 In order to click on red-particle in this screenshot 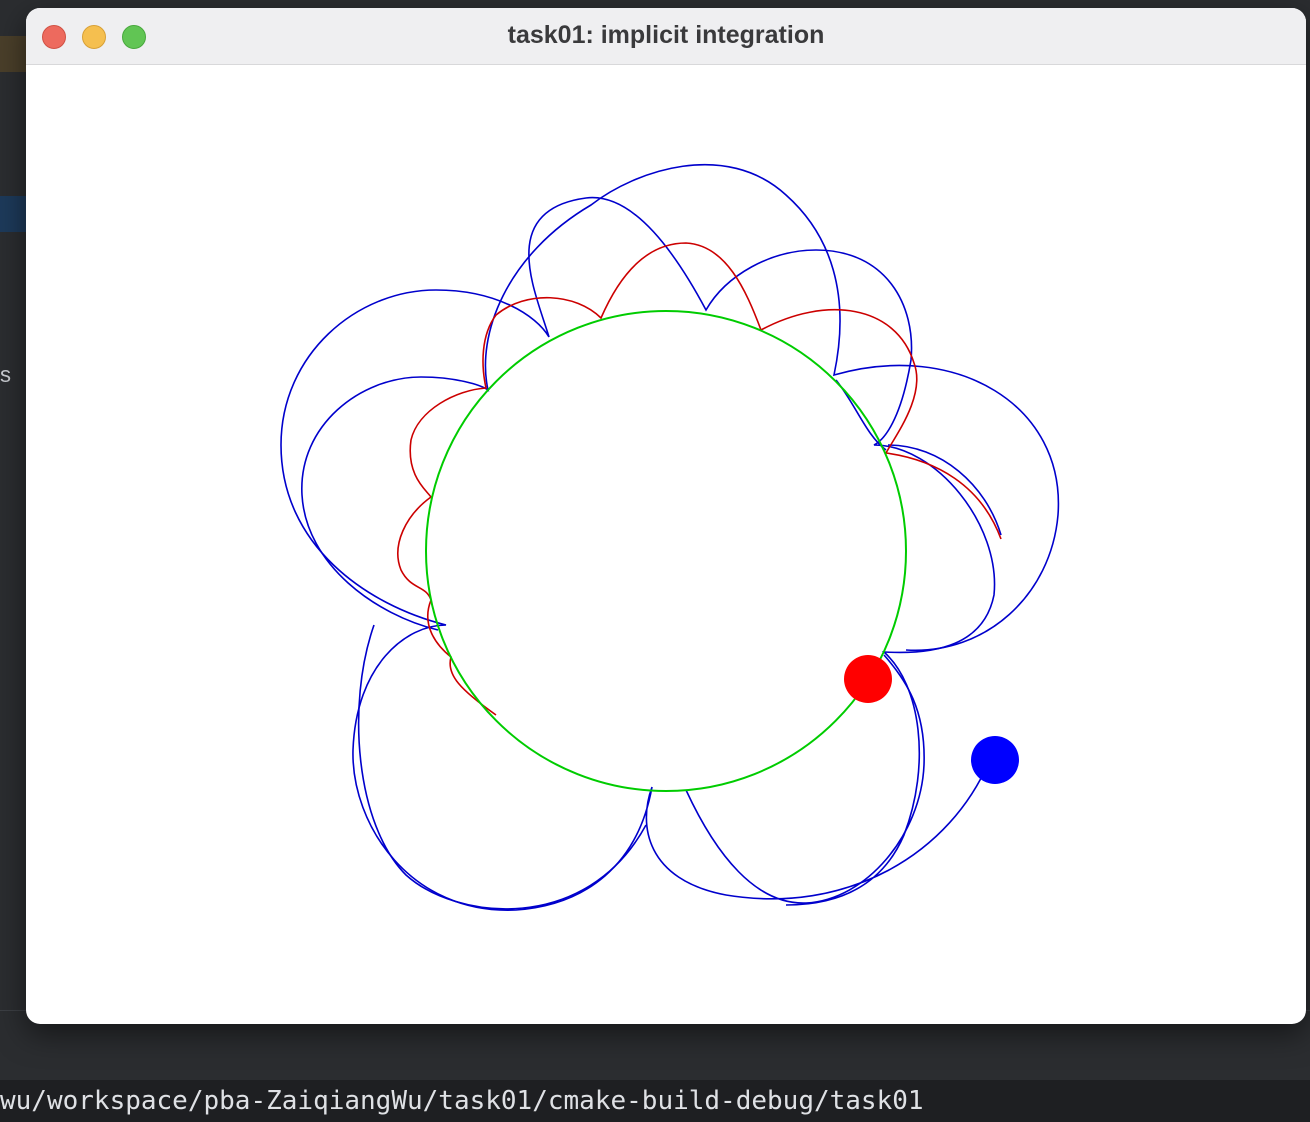, I will do `click(868, 679)`.